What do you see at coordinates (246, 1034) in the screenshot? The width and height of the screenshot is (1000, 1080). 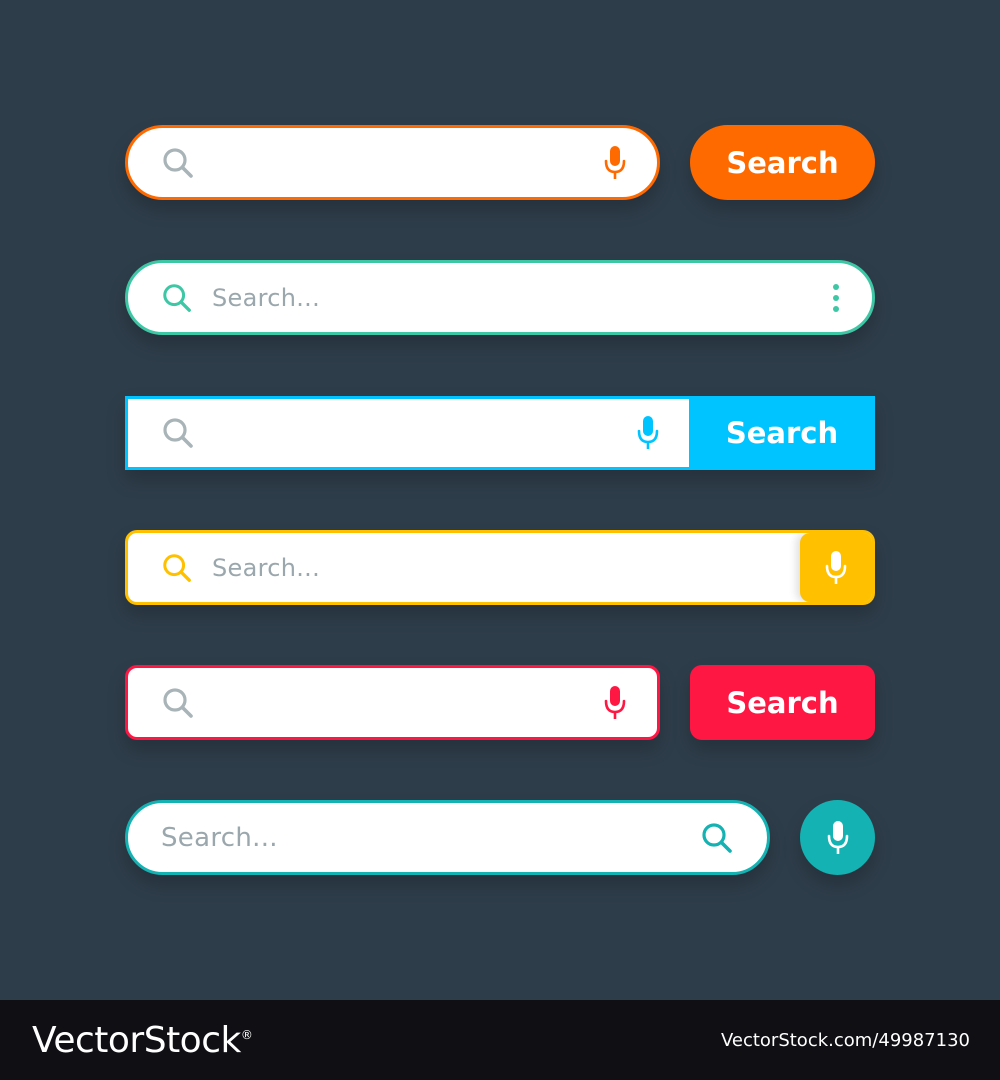 I see `brand-registered-mark: ®` at bounding box center [246, 1034].